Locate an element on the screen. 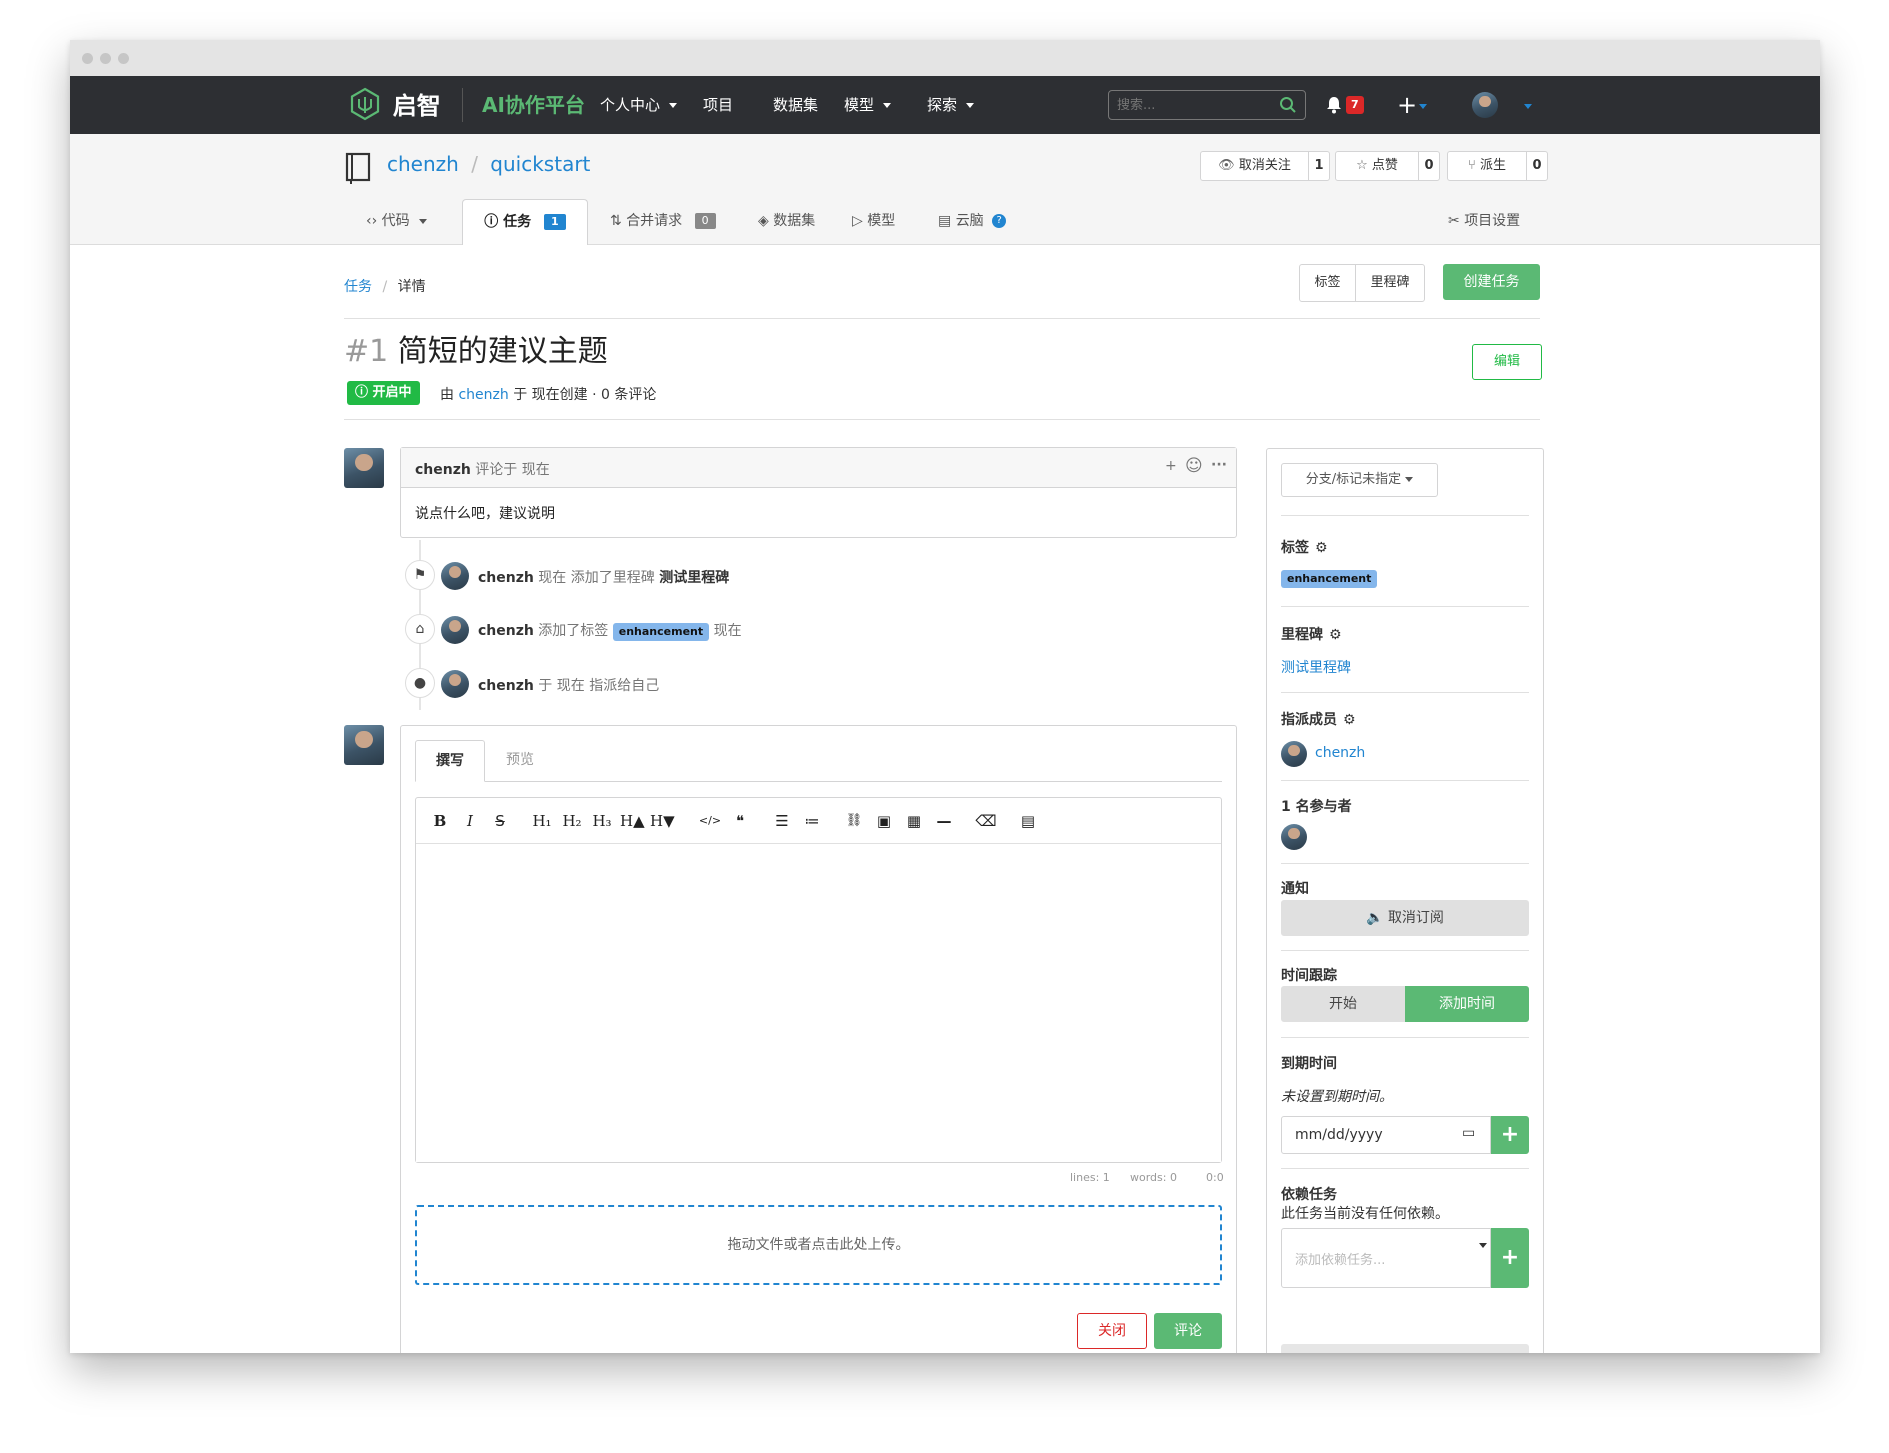 This screenshot has width=1889, height=1453. search-icon is located at coordinates (1288, 105).